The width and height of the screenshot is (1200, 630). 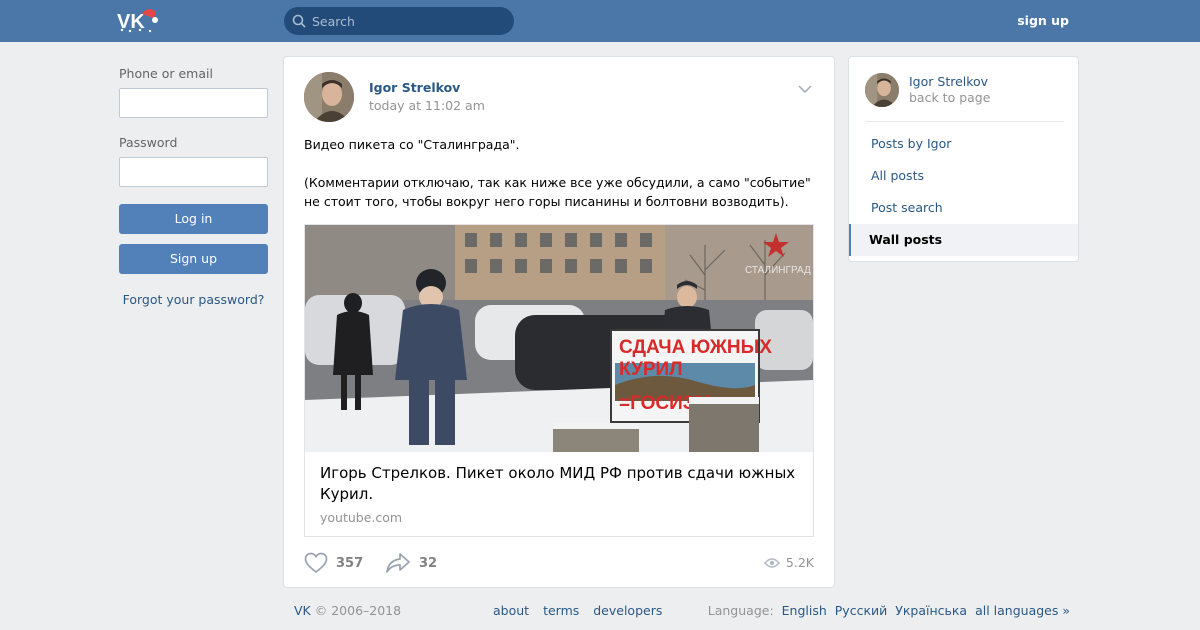 What do you see at coordinates (799, 562) in the screenshot?
I see `views-count: 5.2K` at bounding box center [799, 562].